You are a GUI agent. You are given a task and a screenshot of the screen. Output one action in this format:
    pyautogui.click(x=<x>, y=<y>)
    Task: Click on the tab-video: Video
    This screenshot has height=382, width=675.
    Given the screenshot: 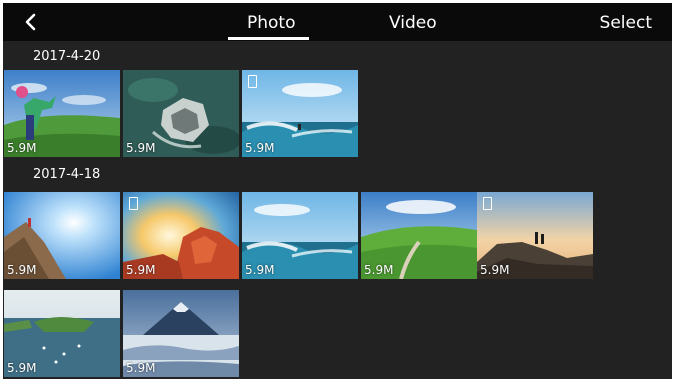 What is the action you would take?
    pyautogui.click(x=413, y=23)
    